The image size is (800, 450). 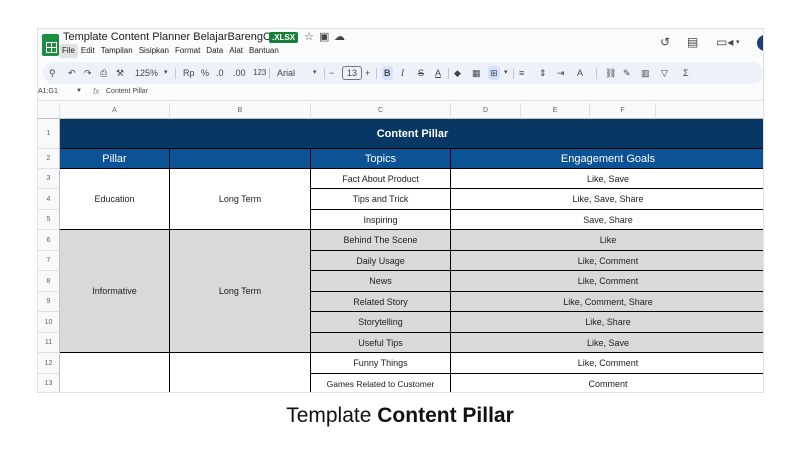 I want to click on menu-format: Format, so click(x=187, y=51).